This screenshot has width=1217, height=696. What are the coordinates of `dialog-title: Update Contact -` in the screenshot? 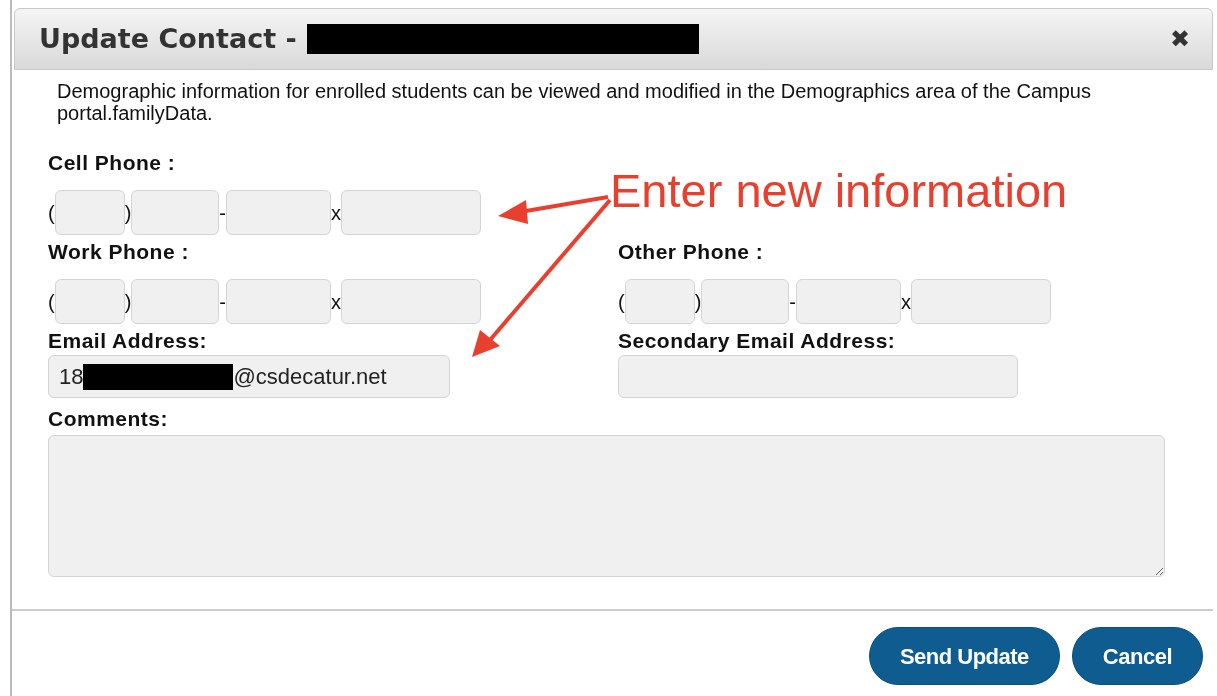 It's located at (168, 38).